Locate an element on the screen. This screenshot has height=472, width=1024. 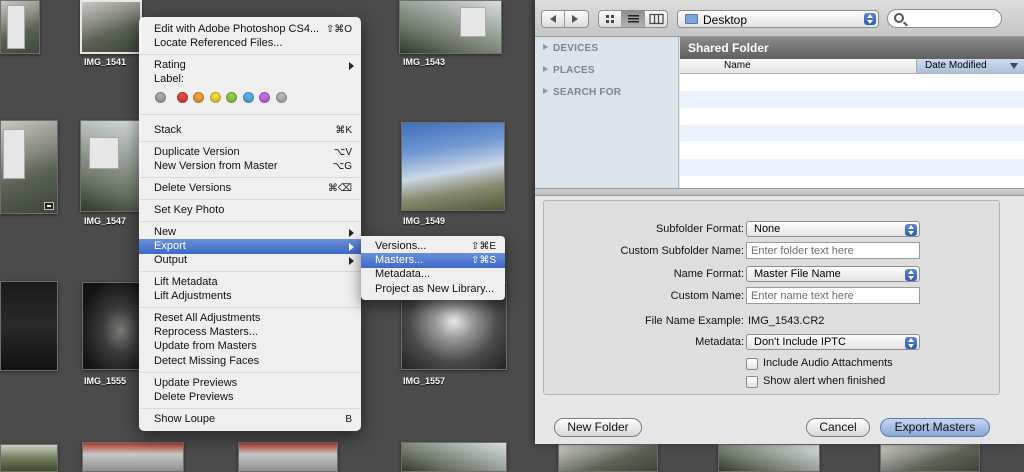
menu-shortcut: ⇧⌘E is located at coordinates (483, 246).